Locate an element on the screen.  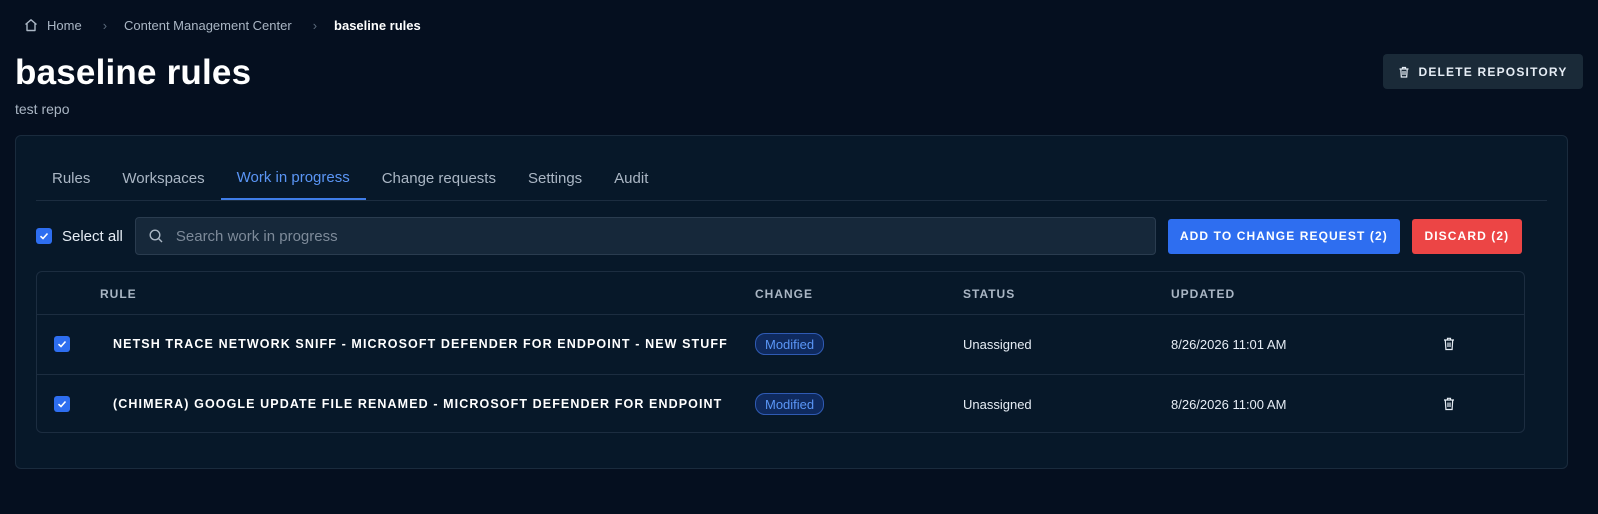
tab-change-requests: Change requests is located at coordinates (439, 178).